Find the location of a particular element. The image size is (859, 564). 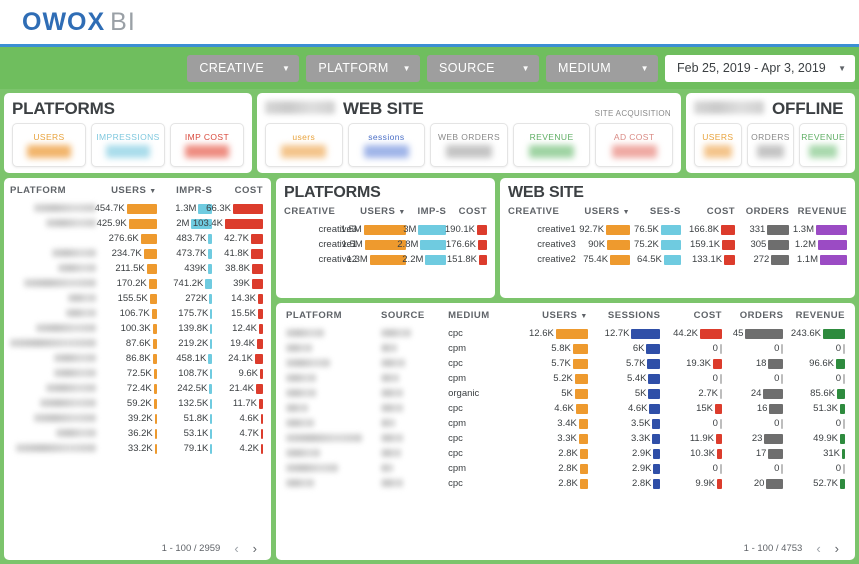

table-row: 454.7K 1.3M 66.3K is located at coordinates (136, 208).